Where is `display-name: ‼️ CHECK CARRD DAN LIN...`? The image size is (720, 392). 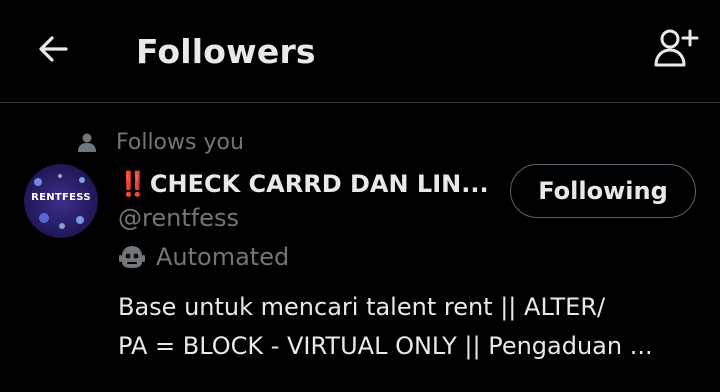
display-name: ‼️ CHECK CARRD DAN LIN... is located at coordinates (305, 184).